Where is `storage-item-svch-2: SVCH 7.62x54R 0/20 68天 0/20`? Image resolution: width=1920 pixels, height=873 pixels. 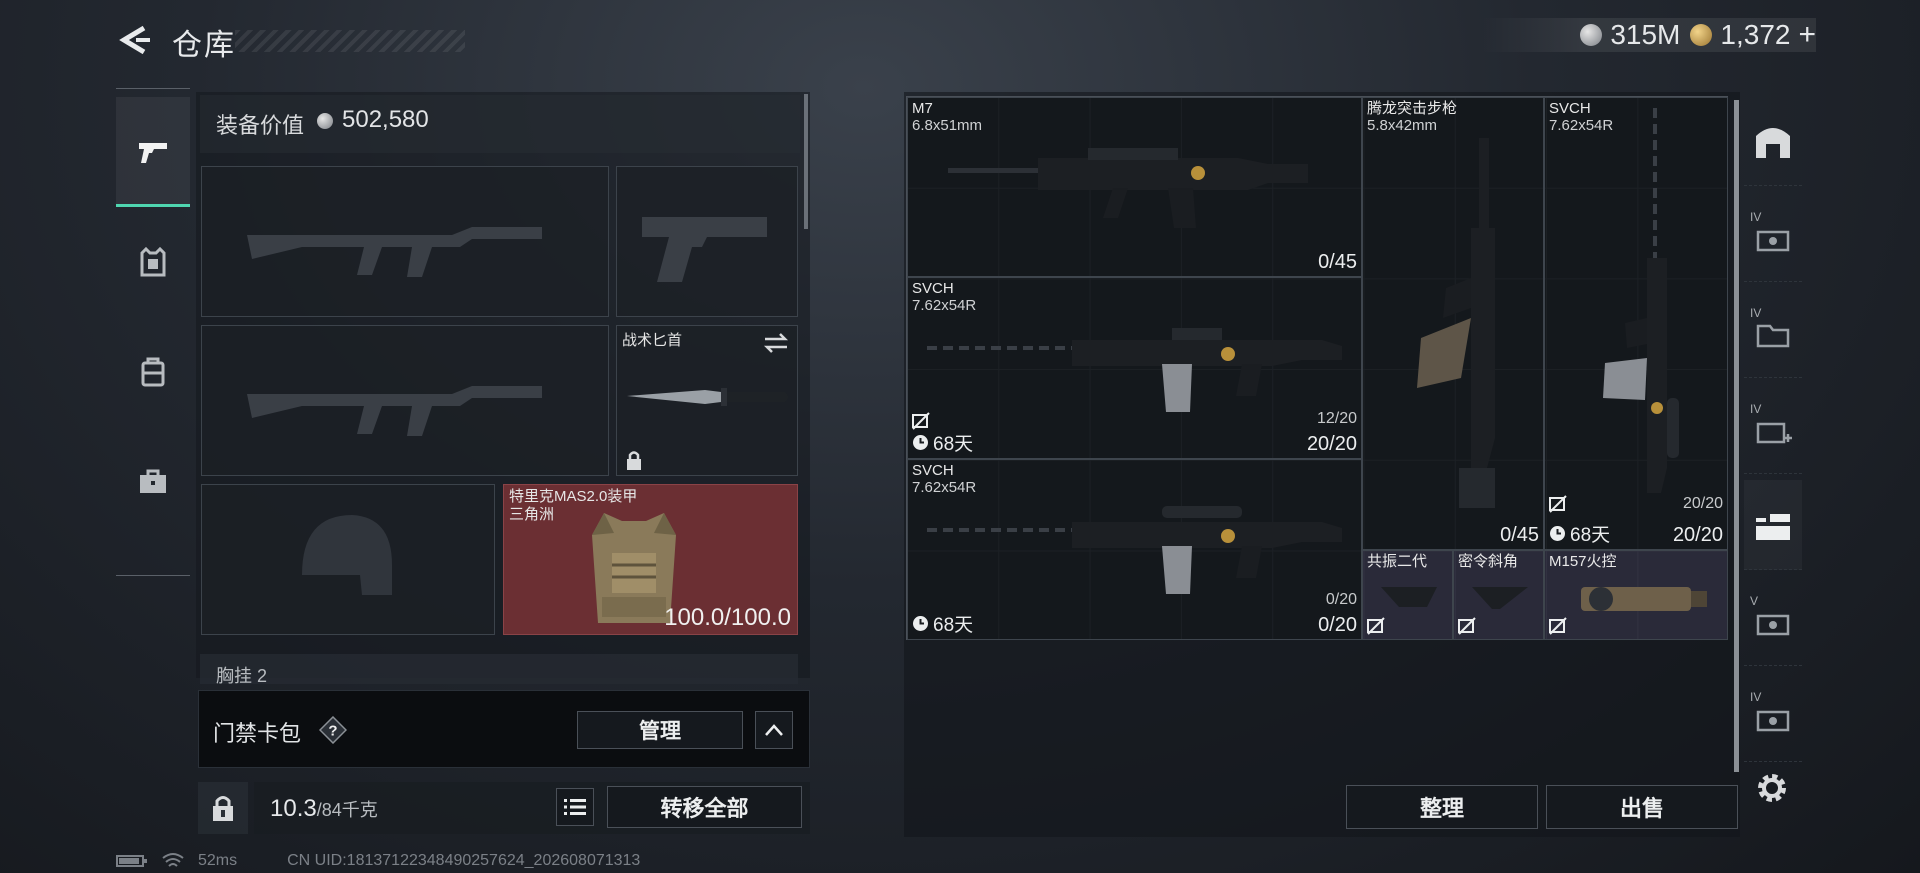 storage-item-svch-2: SVCH 7.62x54R 0/20 68天 0/20 is located at coordinates (1134, 549).